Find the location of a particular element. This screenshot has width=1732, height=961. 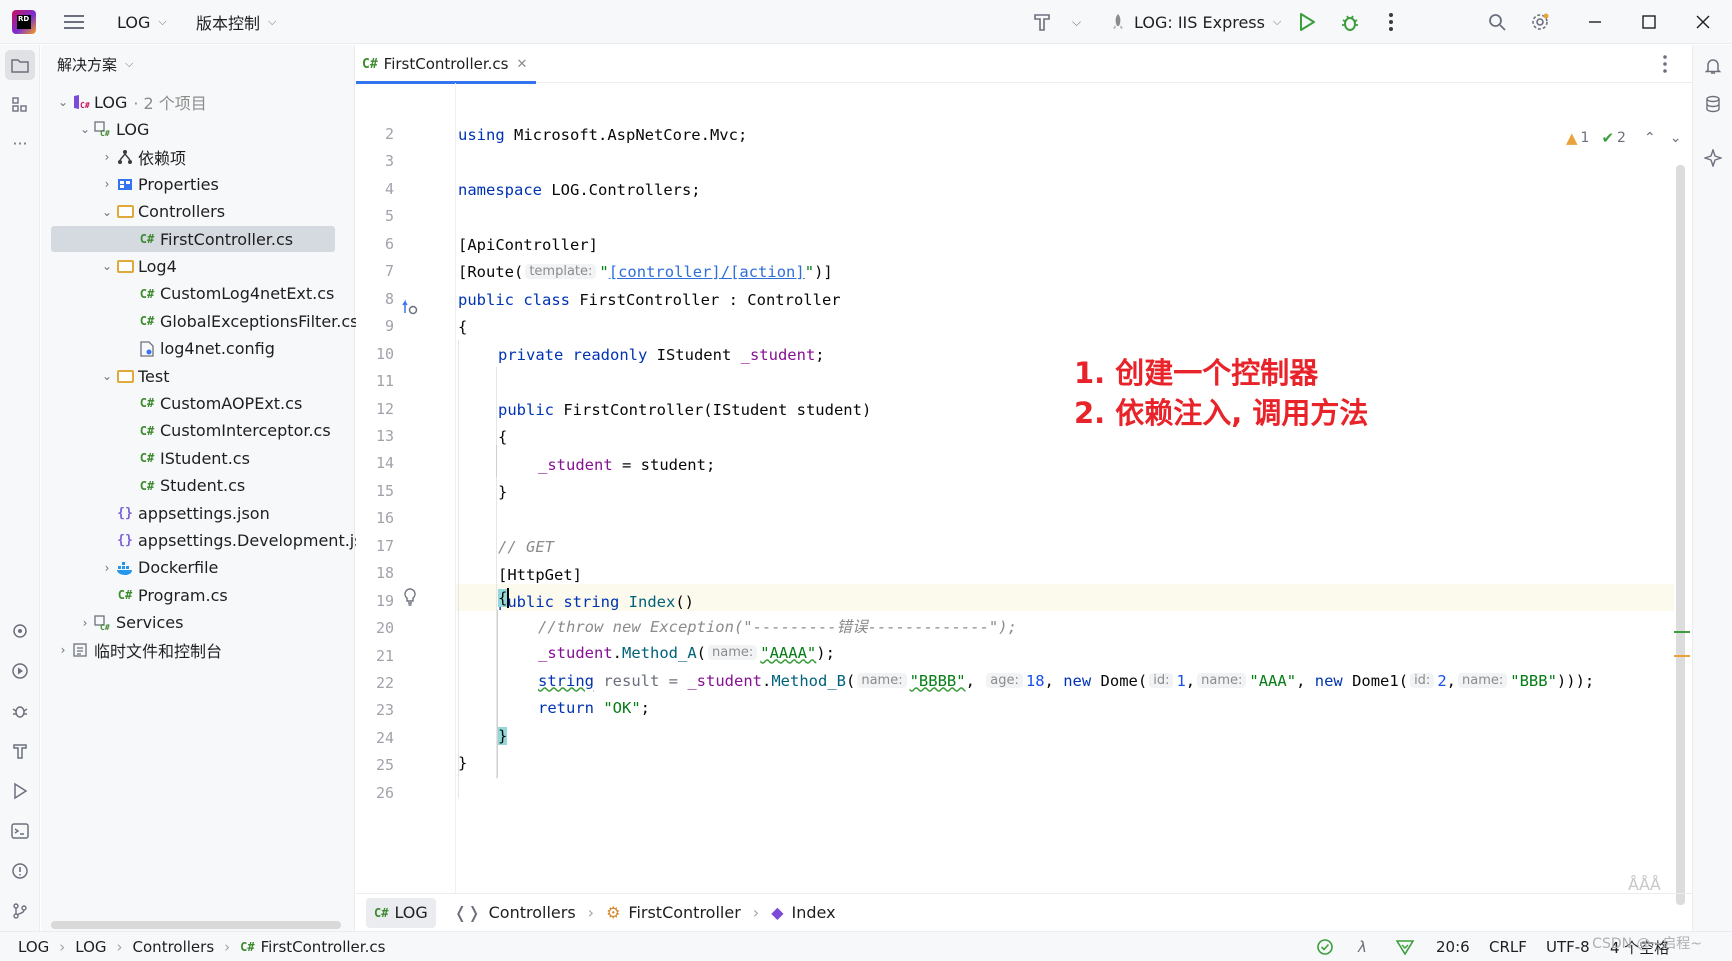

settings-gear-icon is located at coordinates (1540, 22).